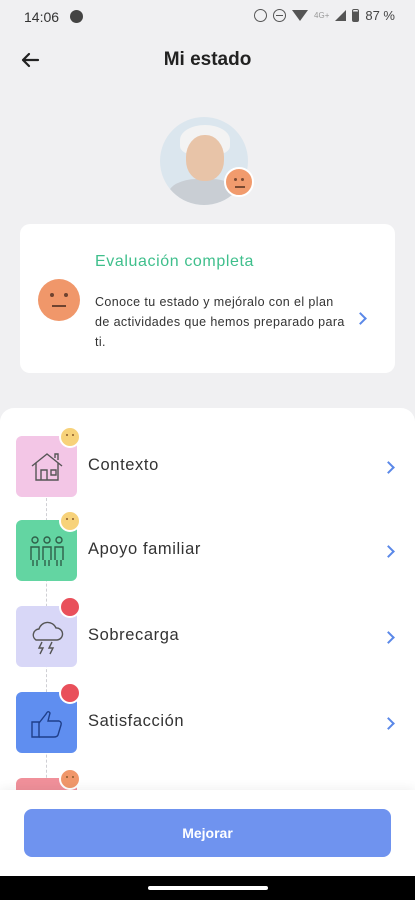 Image resolution: width=415 pixels, height=900 pixels. I want to click on avatar-face, so click(205, 158).